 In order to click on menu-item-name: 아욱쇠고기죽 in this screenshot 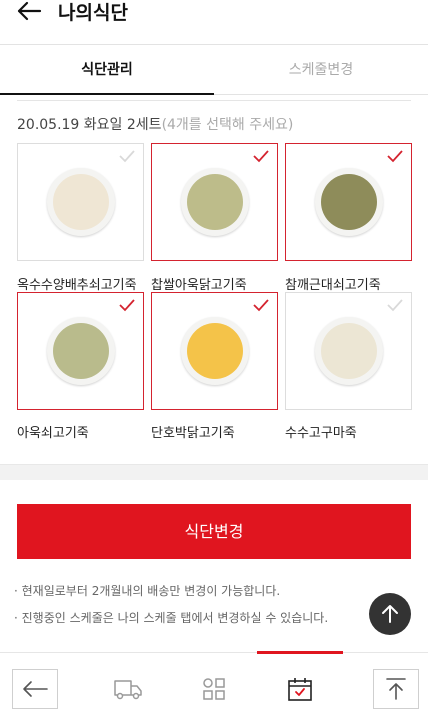, I will do `click(53, 433)`.